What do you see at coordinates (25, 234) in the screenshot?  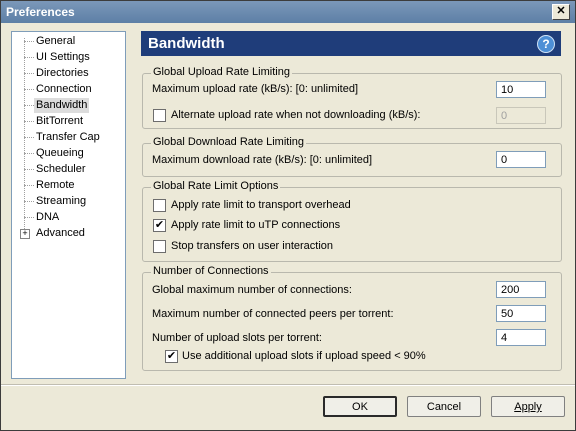 I see `expand-plus-icon: +` at bounding box center [25, 234].